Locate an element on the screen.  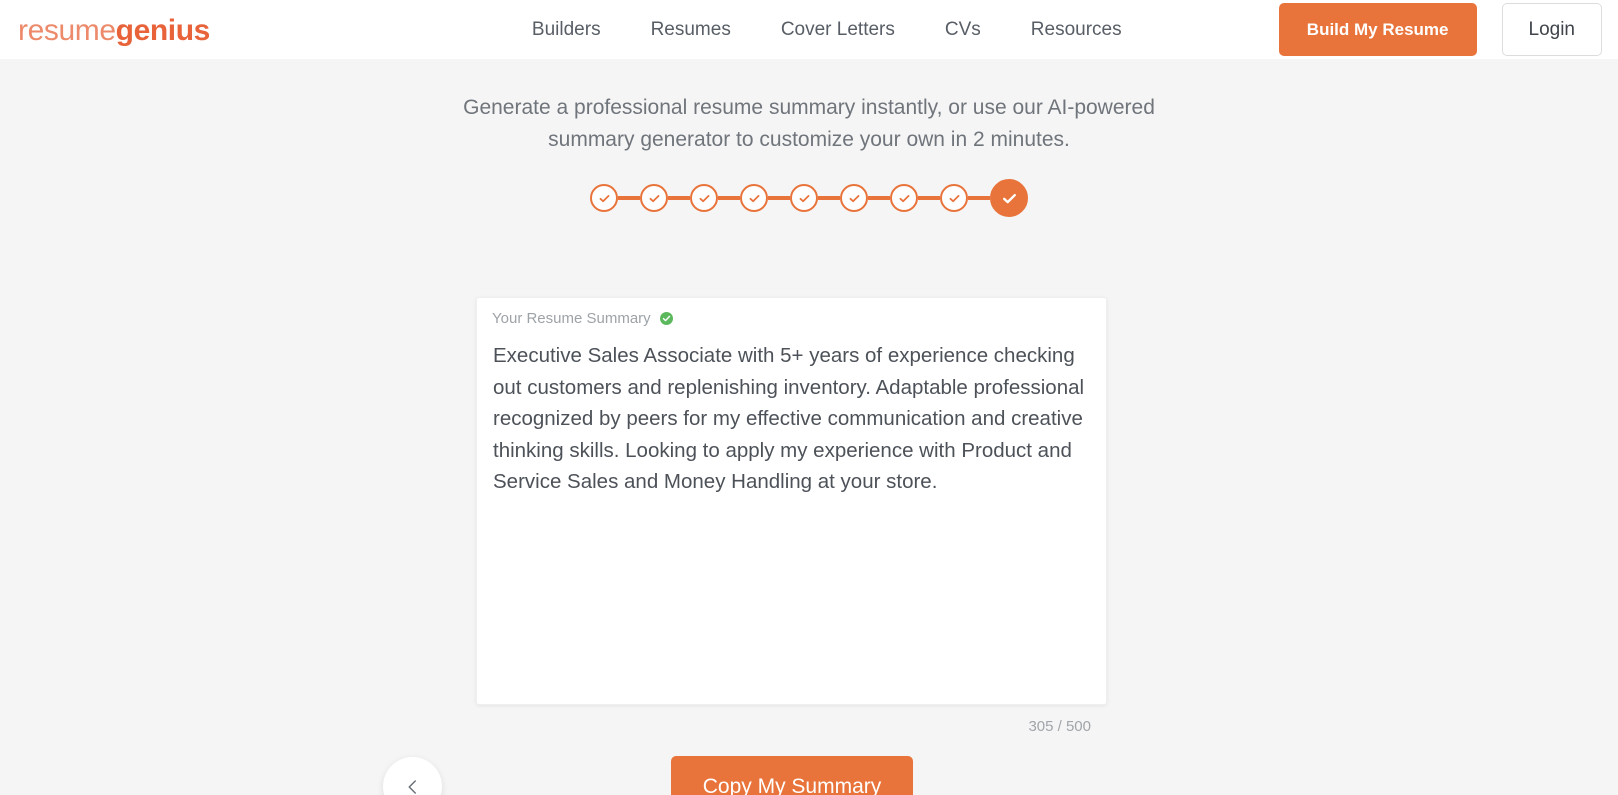
copy-my-summary-button: Copy My Summary is located at coordinates (792, 775).